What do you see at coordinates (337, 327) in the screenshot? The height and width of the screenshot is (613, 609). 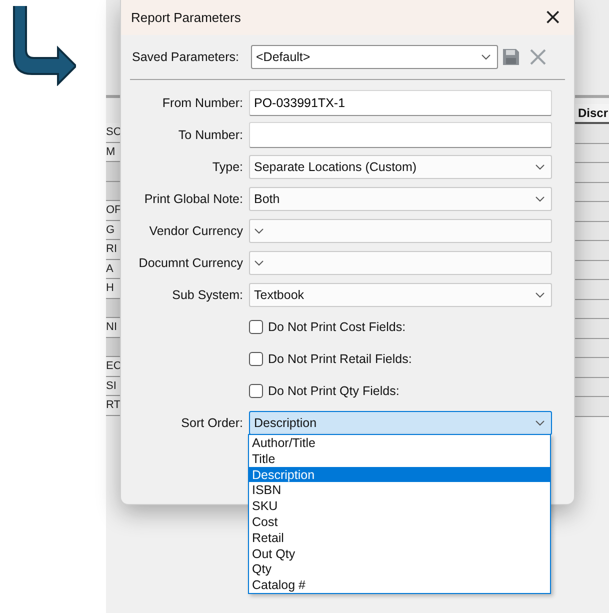 I see `checkbox-label: Do Not Print Cost Fields:` at bounding box center [337, 327].